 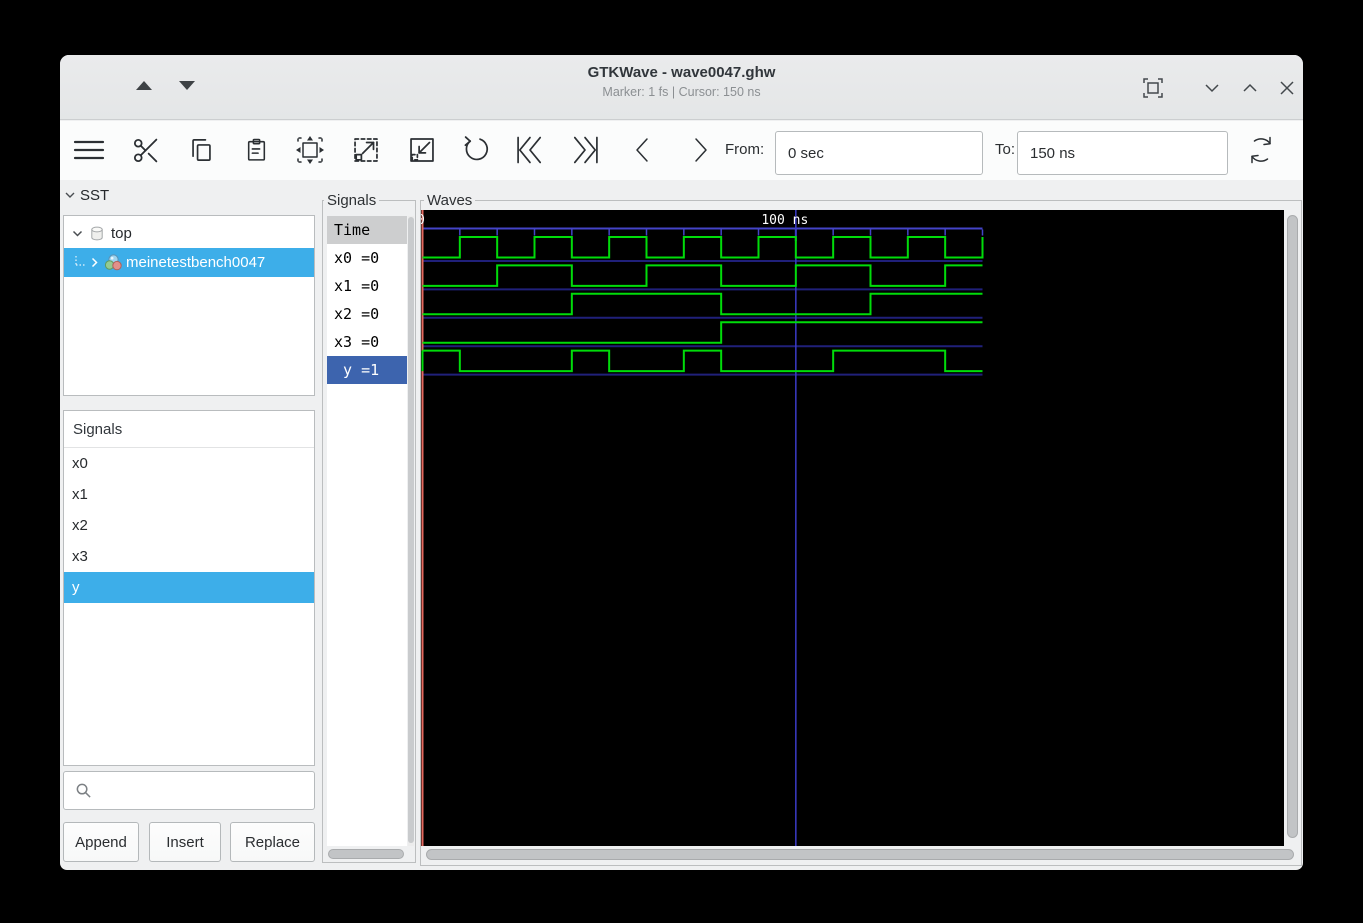 I want to click on roll-down-icon, so click(x=1212, y=88).